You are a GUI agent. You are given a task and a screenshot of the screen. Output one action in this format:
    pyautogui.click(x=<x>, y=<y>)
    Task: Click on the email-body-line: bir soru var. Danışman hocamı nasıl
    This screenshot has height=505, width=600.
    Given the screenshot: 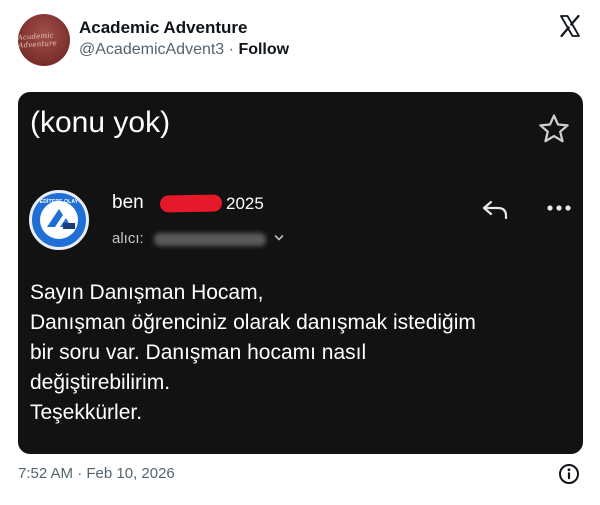 What is the action you would take?
    pyautogui.click(x=198, y=352)
    